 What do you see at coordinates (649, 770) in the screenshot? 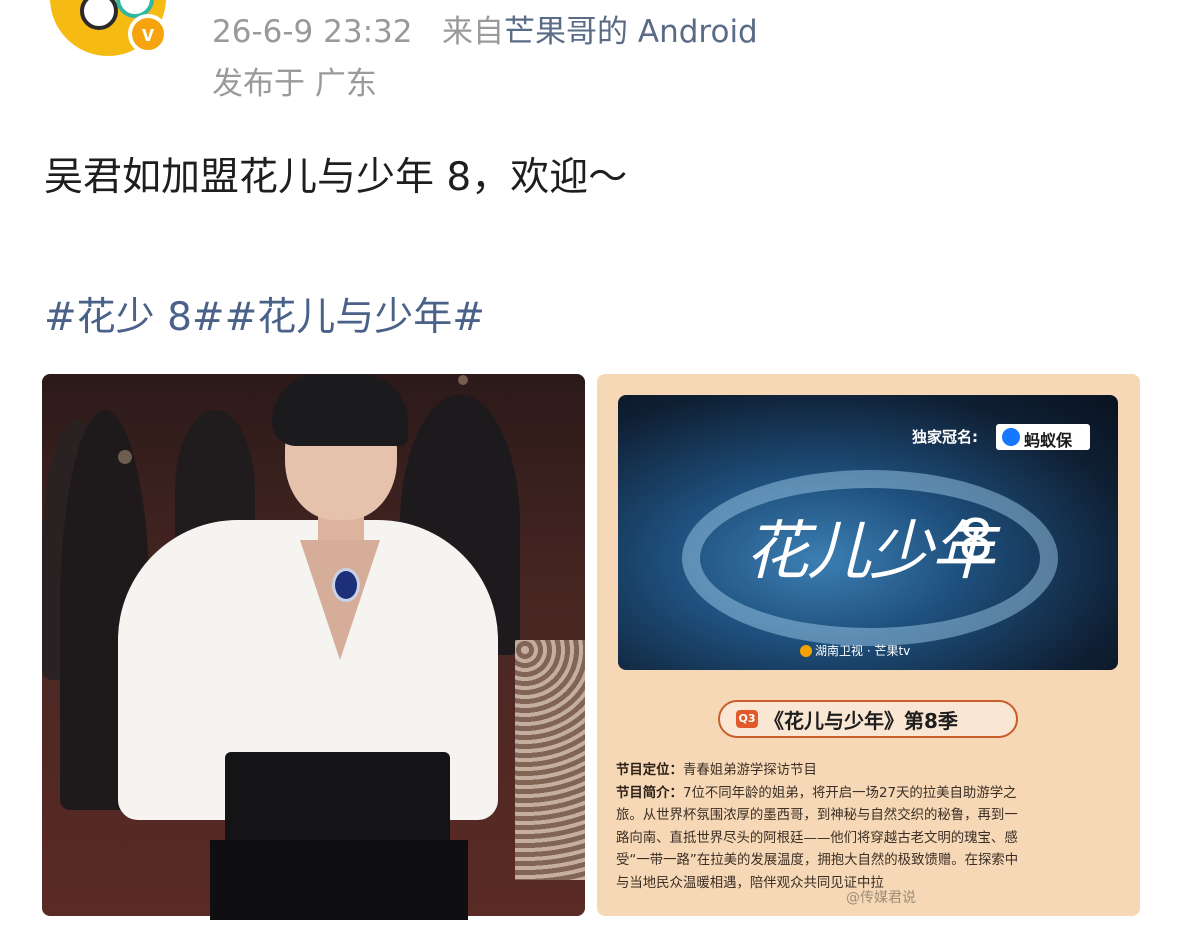
I see `poster-positioning-label: 节目定位：` at bounding box center [649, 770].